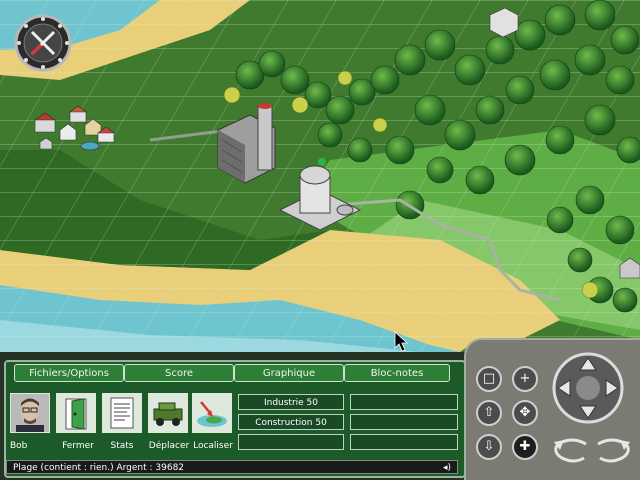 This screenshot has height=480, width=640. Describe the element at coordinates (588, 388) in the screenshot. I see `direction-pad` at that location.